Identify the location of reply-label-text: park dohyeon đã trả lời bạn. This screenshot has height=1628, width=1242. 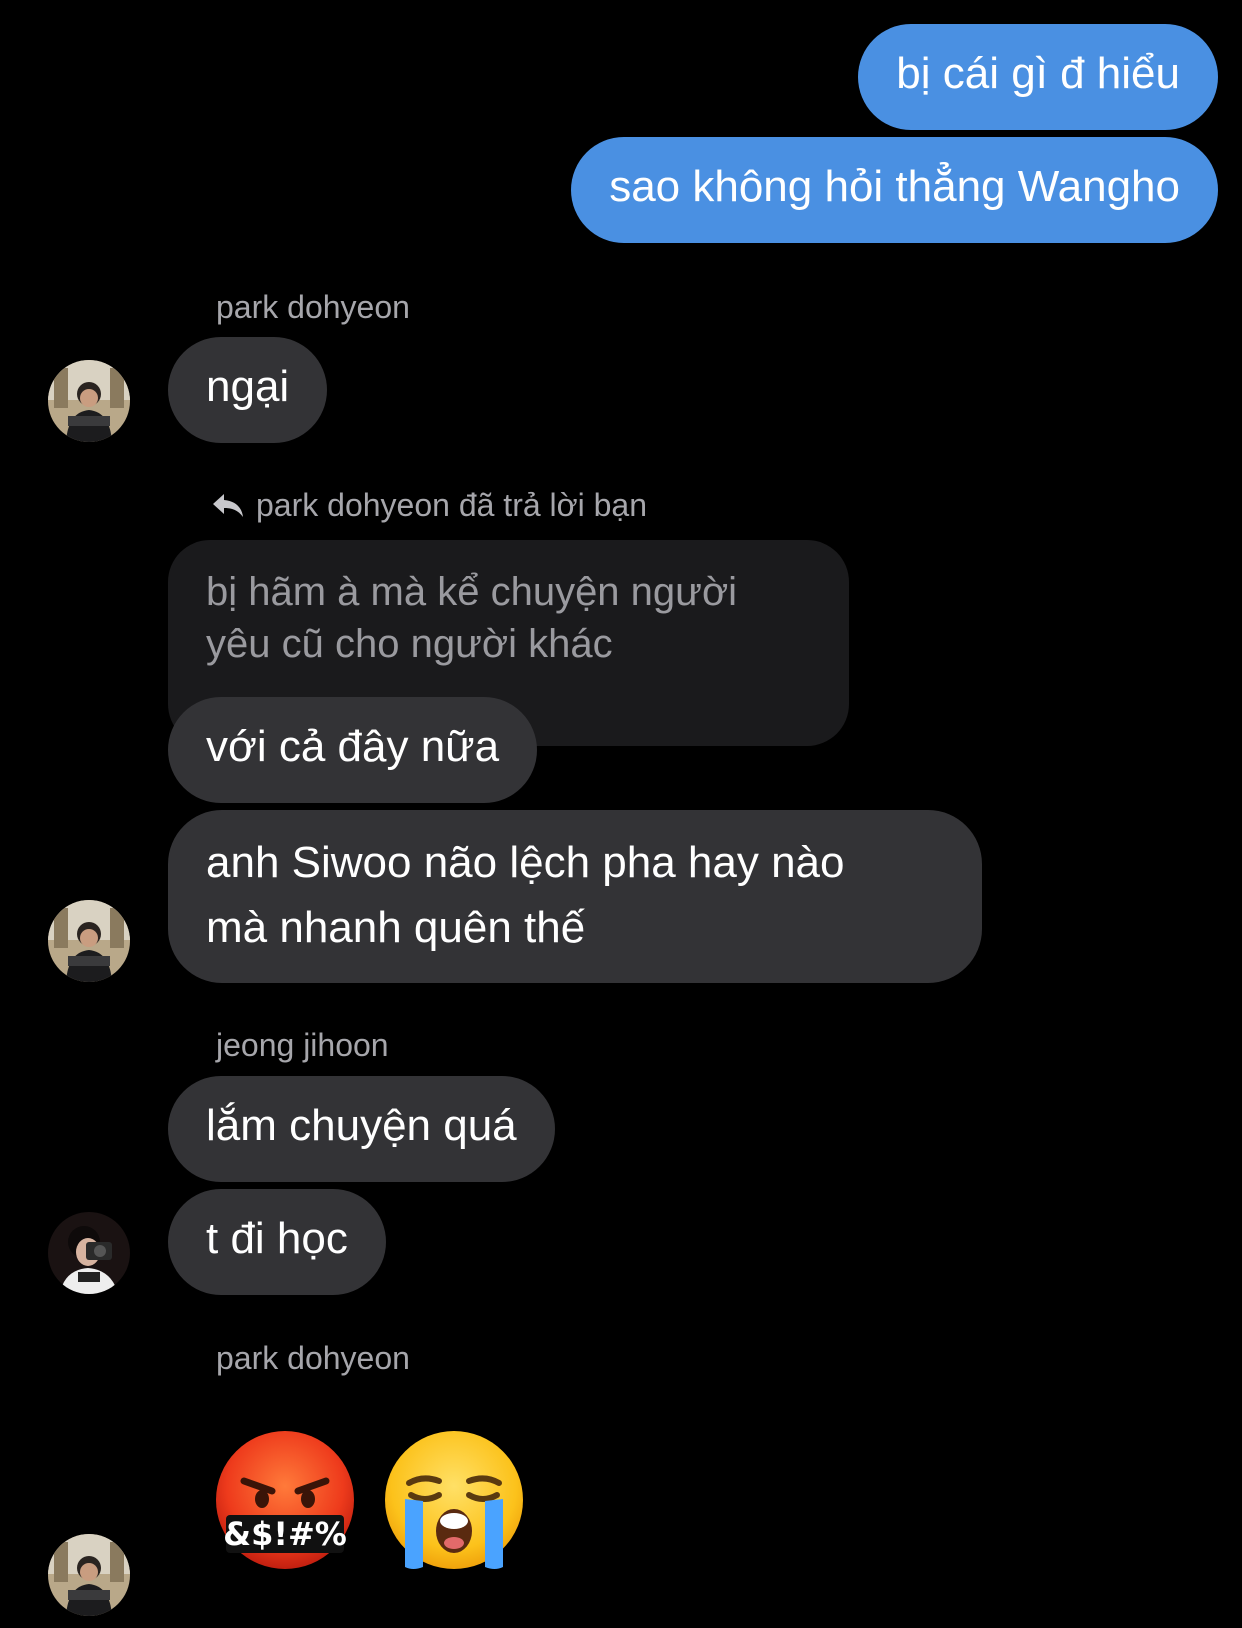
(452, 505).